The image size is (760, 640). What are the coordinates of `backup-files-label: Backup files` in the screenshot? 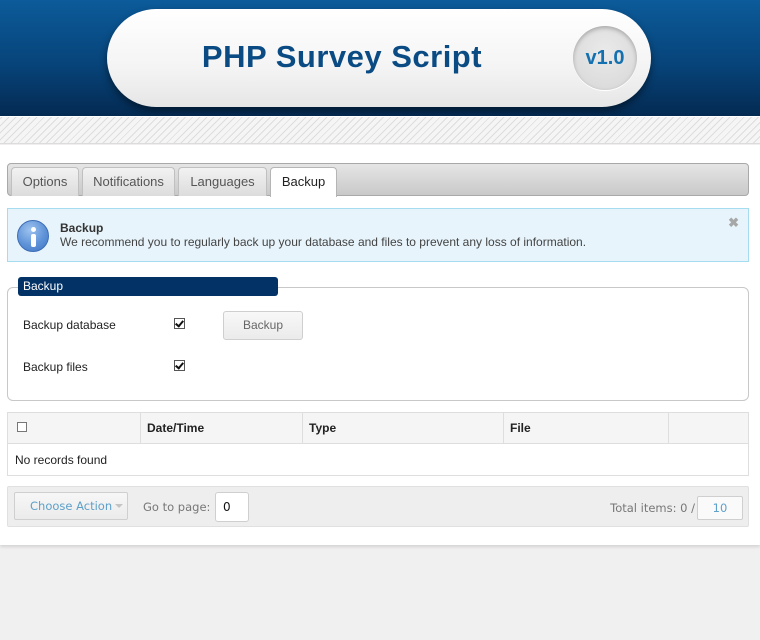 It's located at (55, 367).